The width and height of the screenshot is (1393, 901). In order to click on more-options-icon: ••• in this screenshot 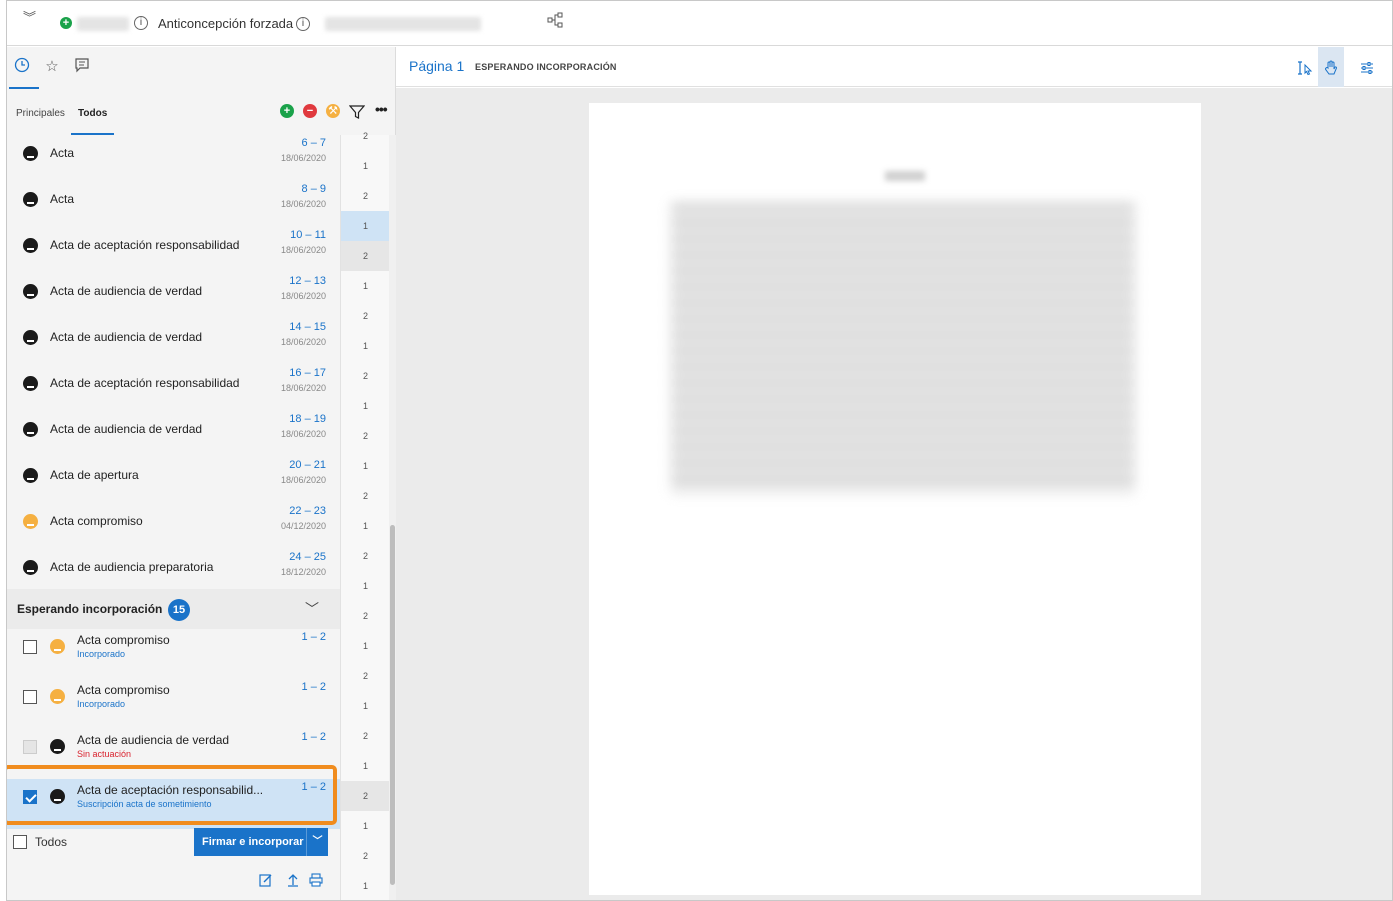, I will do `click(381, 109)`.